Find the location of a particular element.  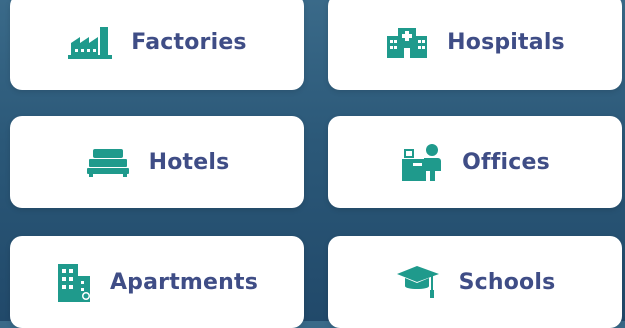

category-card-offices: Offices is located at coordinates (475, 162).